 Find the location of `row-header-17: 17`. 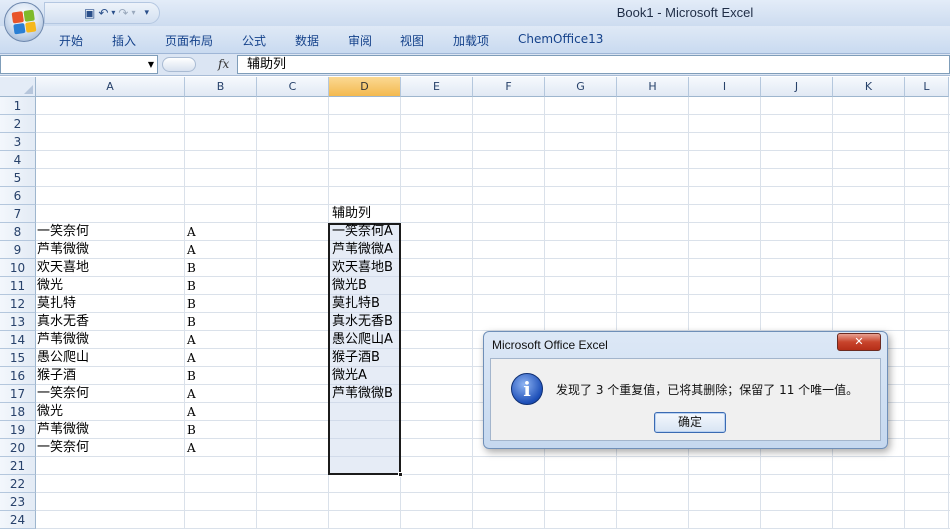

row-header-17: 17 is located at coordinates (18, 394).